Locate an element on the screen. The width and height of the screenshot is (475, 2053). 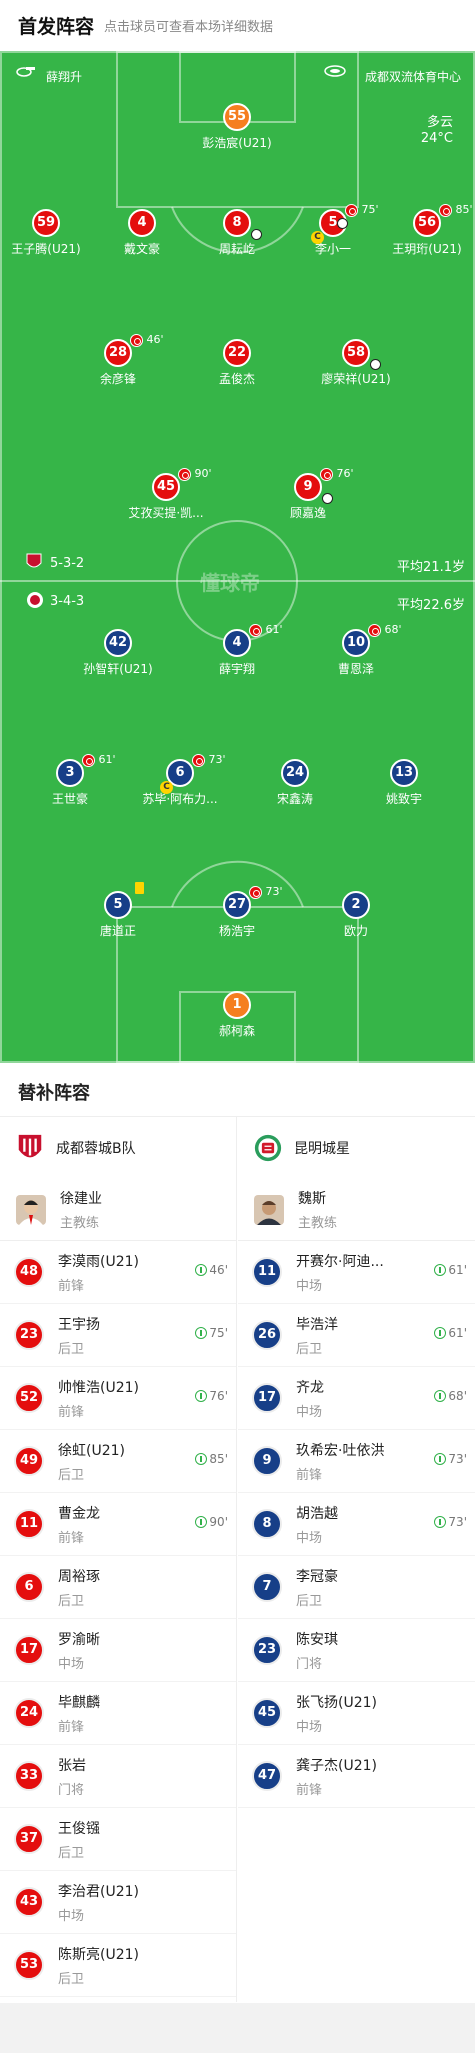
substitute-row: 8 胡浩越 中场 73' is located at coordinates (356, 1524).